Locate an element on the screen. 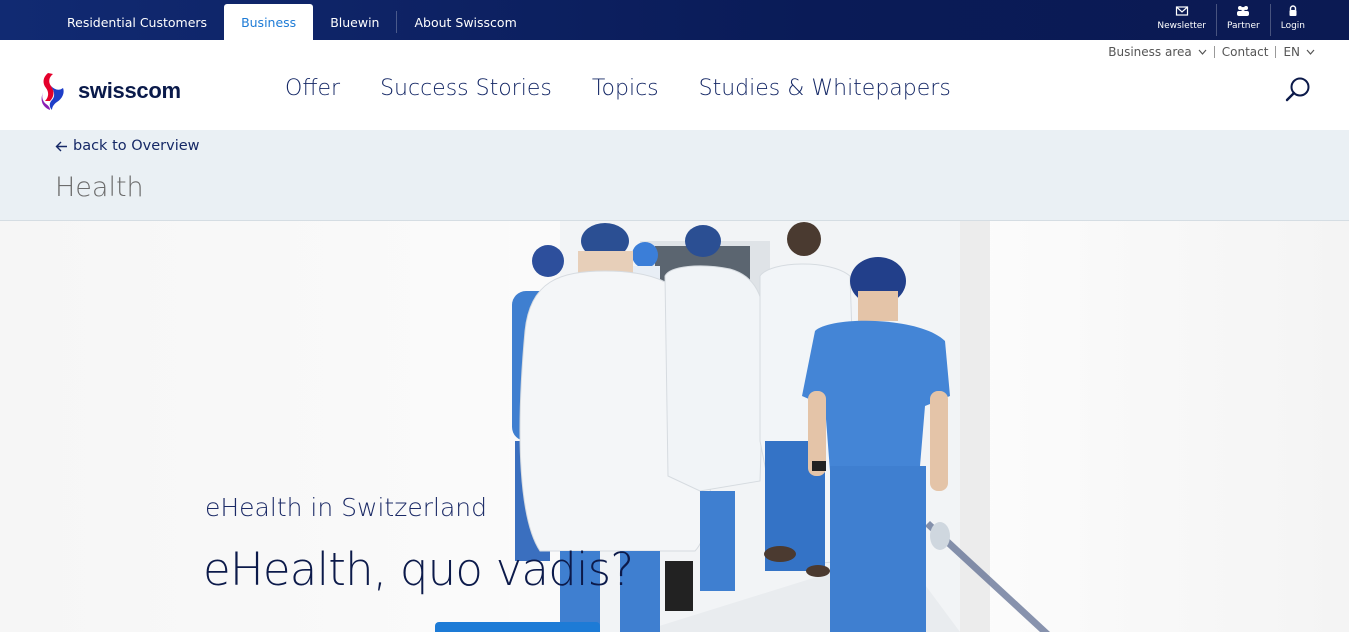 The height and width of the screenshot is (632, 1349). language-dropdown: EN is located at coordinates (1299, 52).